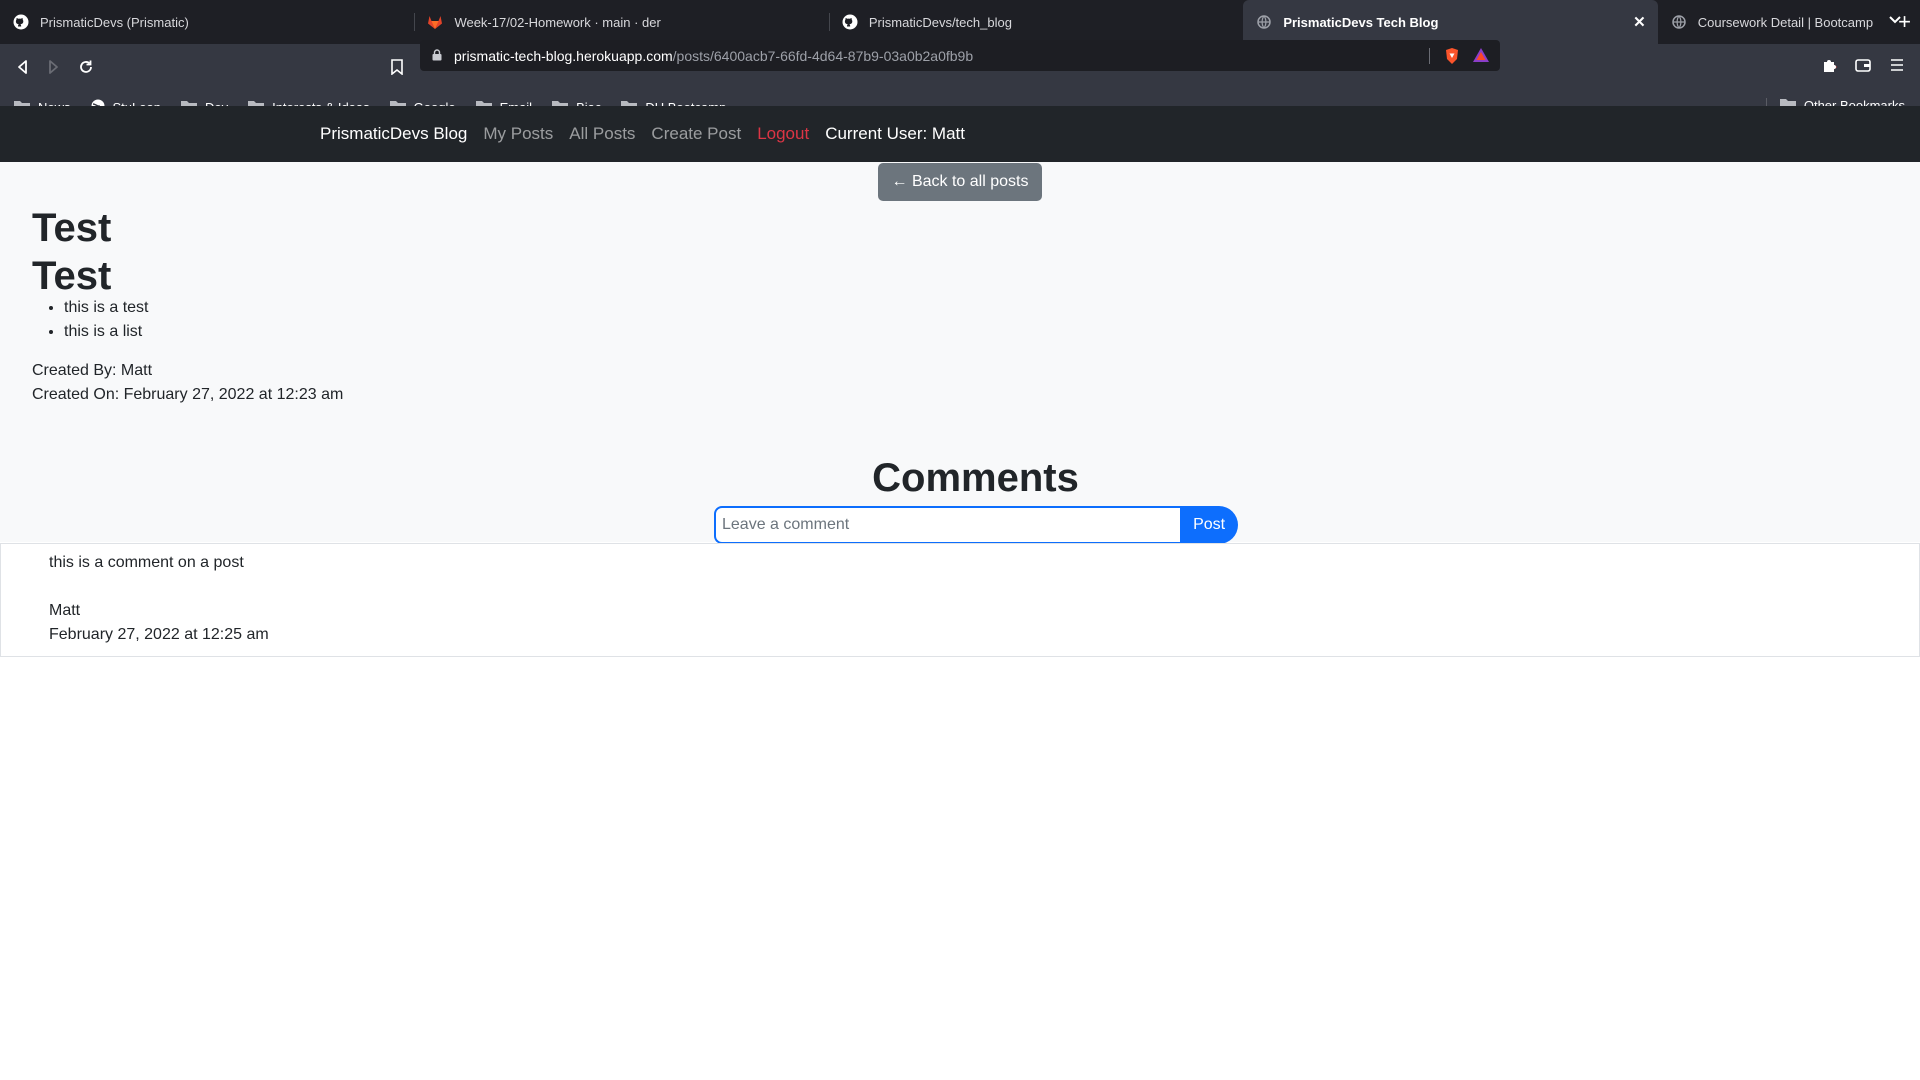  What do you see at coordinates (207, 22) in the screenshot?
I see `tab-prismaticdevs-github: PrismaticDevs (Prismatic)` at bounding box center [207, 22].